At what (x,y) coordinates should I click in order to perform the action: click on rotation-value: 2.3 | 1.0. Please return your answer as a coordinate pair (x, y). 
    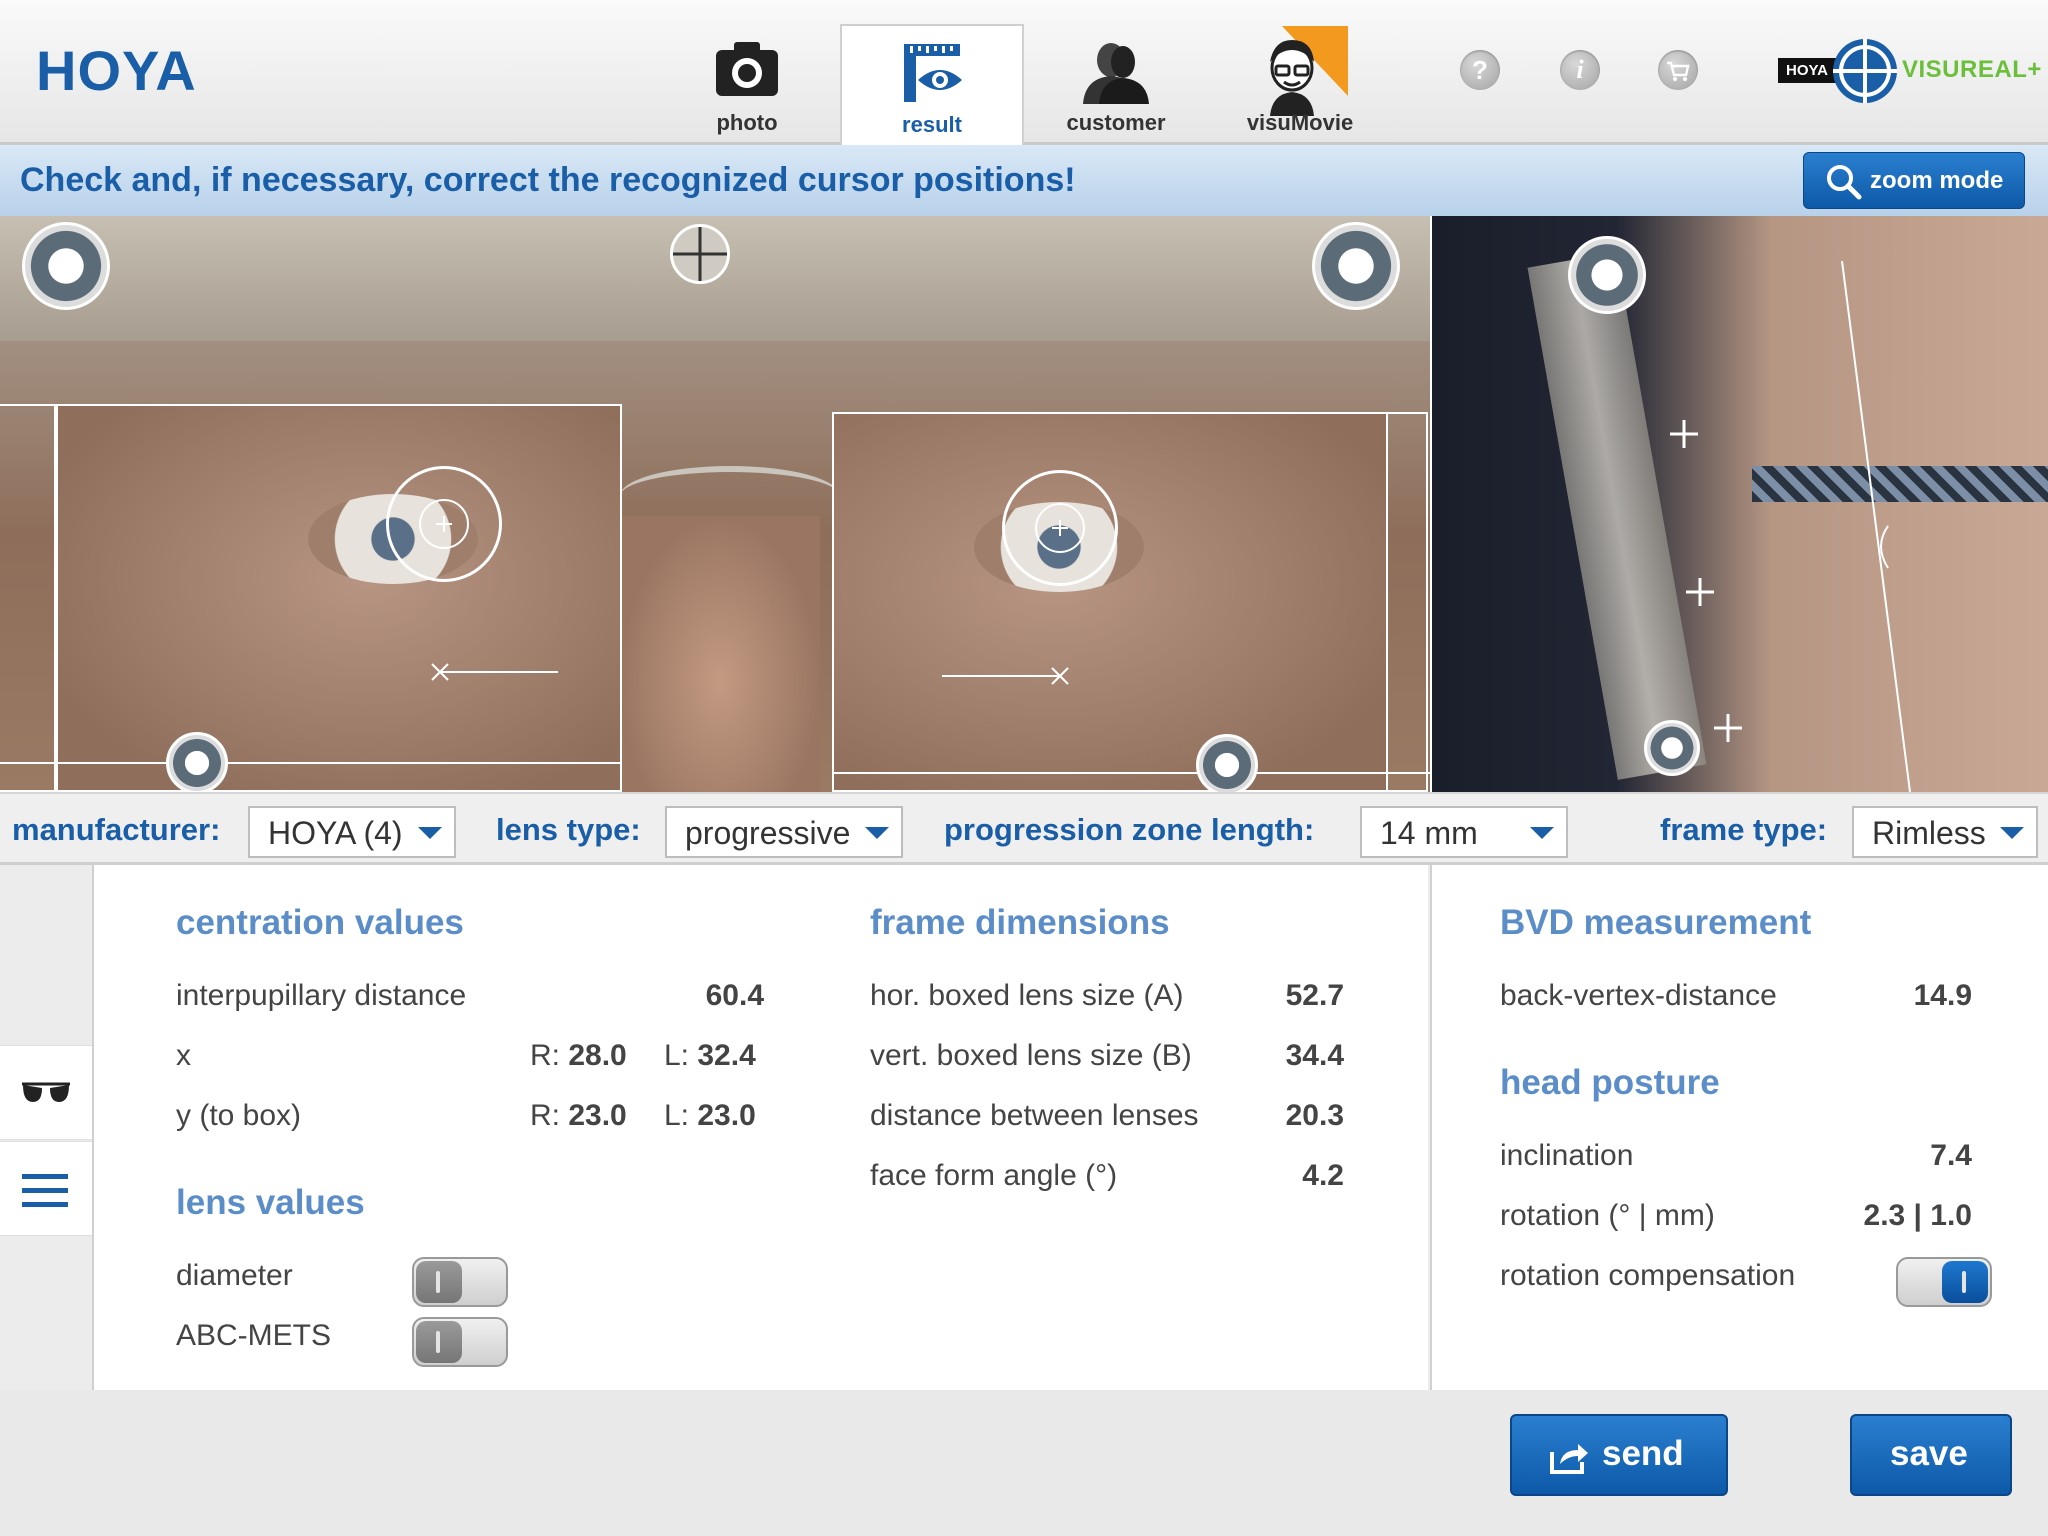
    Looking at the image, I should click on (1917, 1215).